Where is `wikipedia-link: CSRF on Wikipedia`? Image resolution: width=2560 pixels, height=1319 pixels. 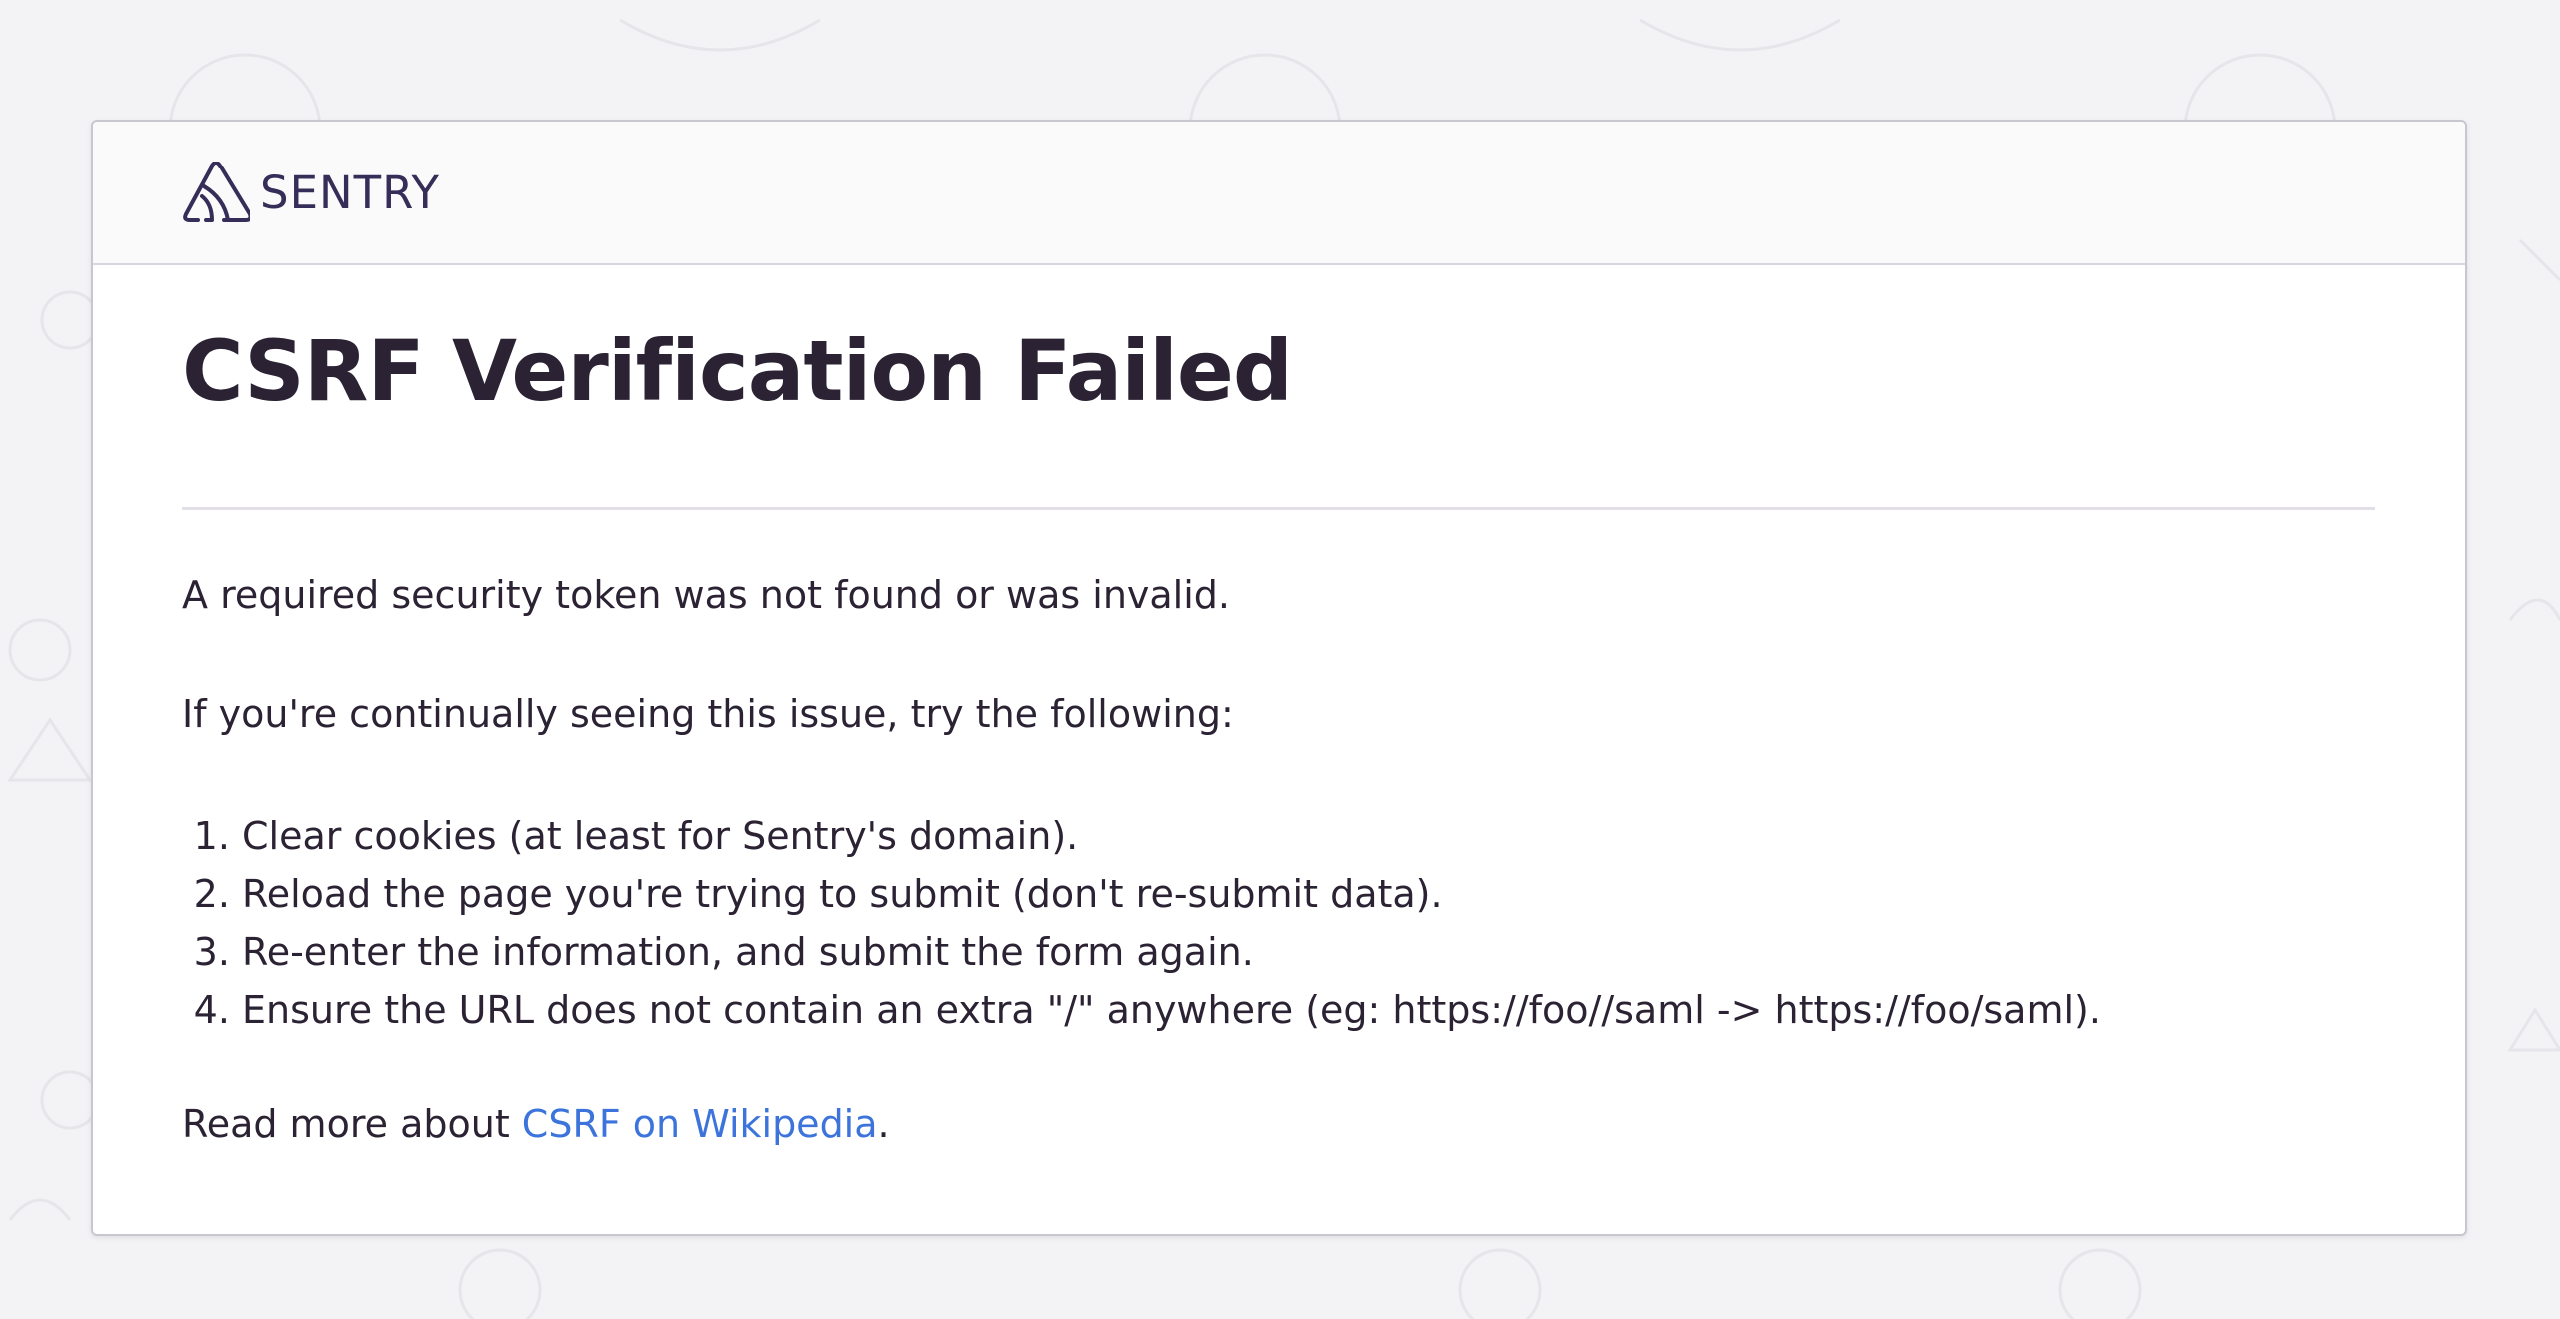 wikipedia-link: CSRF on Wikipedia is located at coordinates (700, 1124).